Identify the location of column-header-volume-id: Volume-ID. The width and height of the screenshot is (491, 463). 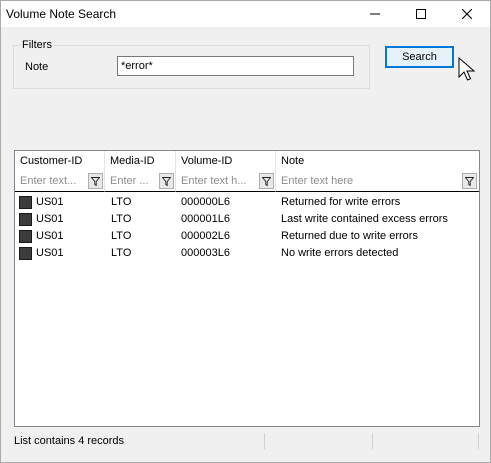
(226, 161).